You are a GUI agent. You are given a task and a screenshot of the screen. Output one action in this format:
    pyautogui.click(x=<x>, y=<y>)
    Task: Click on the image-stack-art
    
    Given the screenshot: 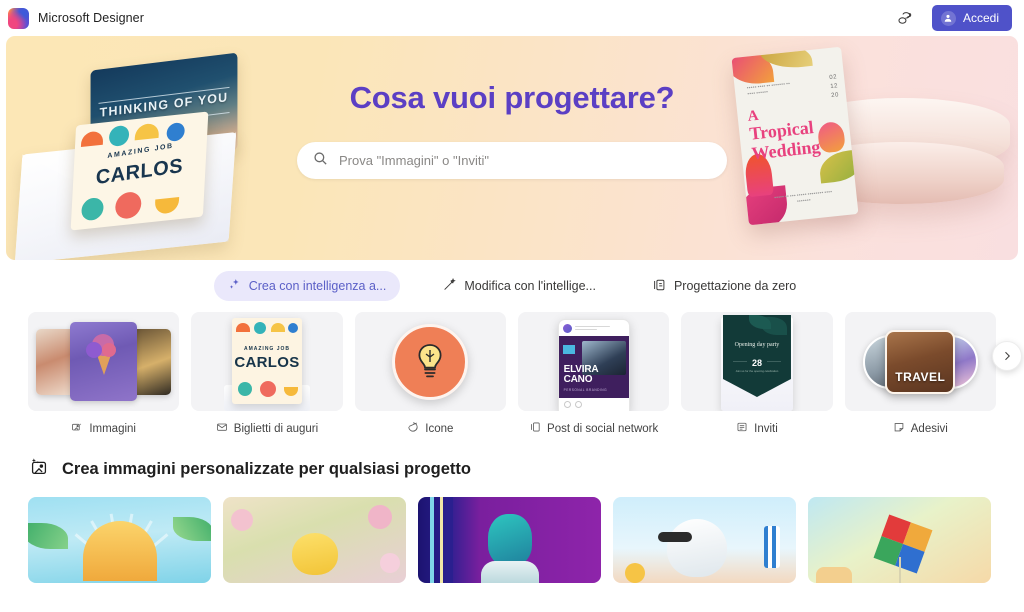 What is the action you would take?
    pyautogui.click(x=103, y=361)
    